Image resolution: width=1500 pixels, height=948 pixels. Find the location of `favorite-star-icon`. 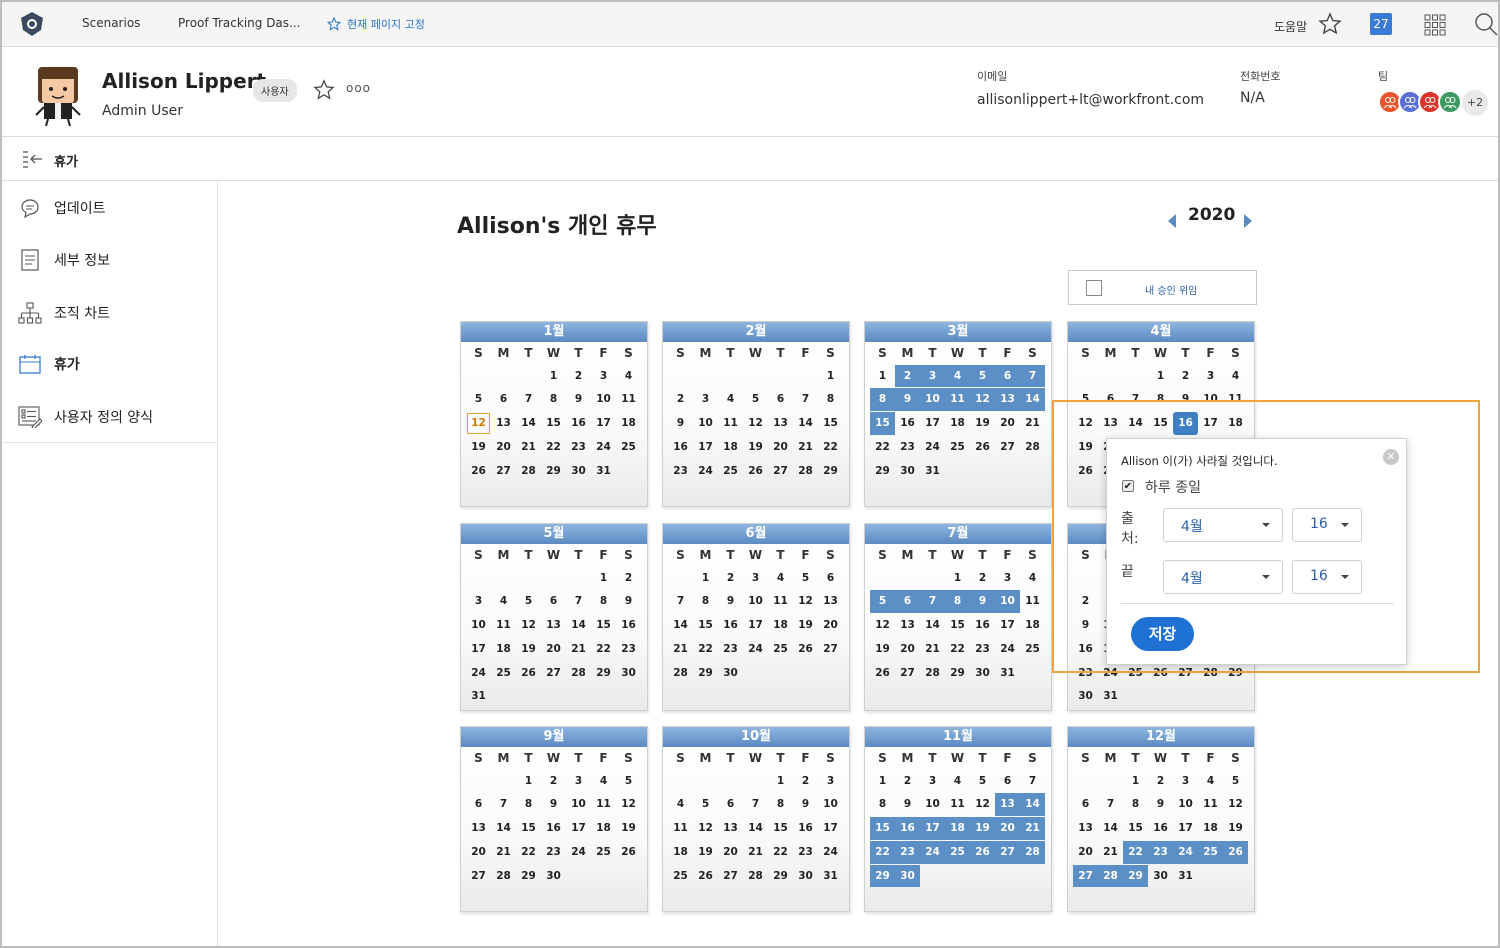

favorite-star-icon is located at coordinates (324, 90).